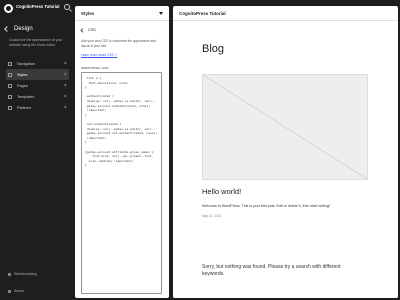  Describe the element at coordinates (10, 107) in the screenshot. I see `patterns-icon` at that location.